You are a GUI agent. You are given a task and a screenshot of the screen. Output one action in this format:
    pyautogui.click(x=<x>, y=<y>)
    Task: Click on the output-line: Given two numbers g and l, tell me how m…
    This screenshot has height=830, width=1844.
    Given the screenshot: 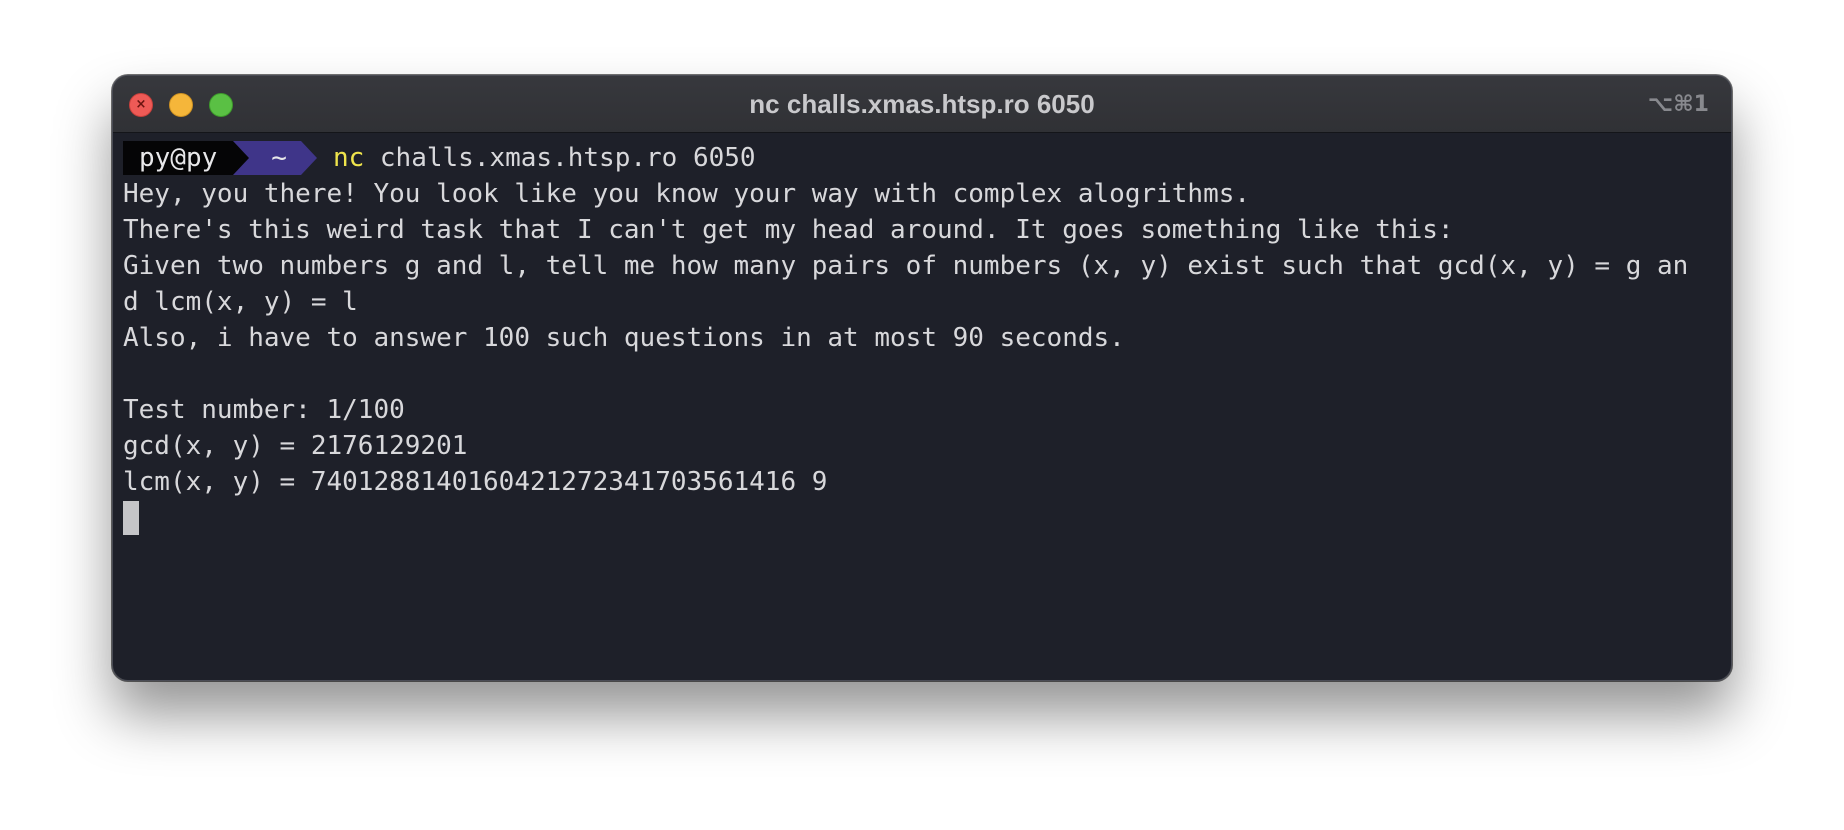 What is the action you would take?
    pyautogui.click(x=906, y=266)
    